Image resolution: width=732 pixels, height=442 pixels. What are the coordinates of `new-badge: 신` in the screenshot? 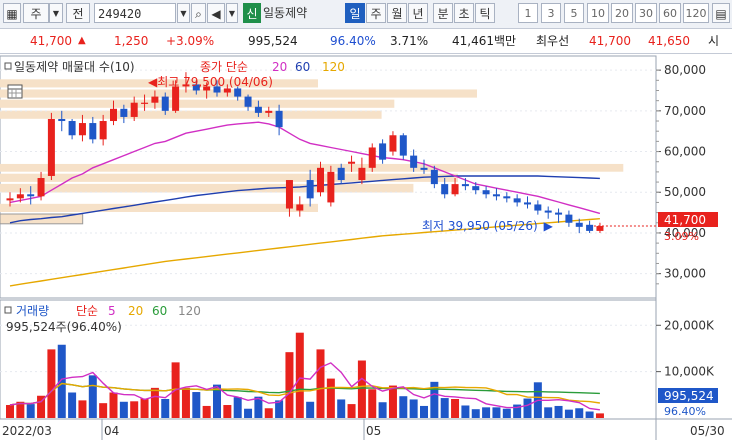 It's located at (252, 13).